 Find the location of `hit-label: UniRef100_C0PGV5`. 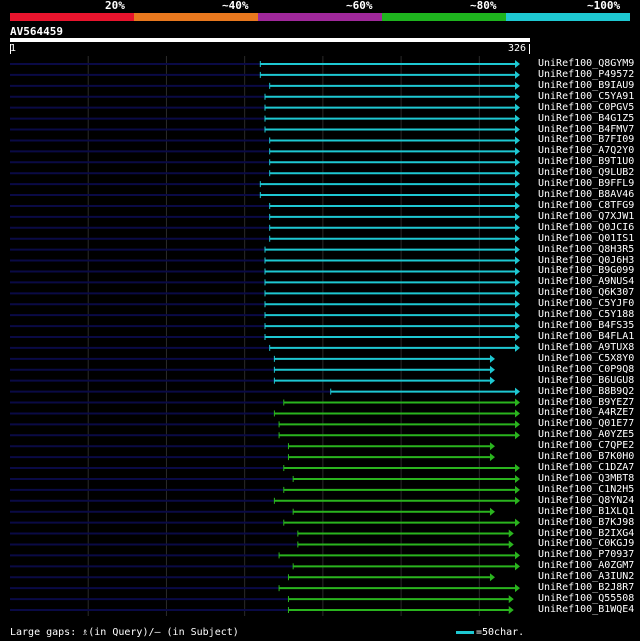

hit-label: UniRef100_C0PGV5 is located at coordinates (586, 107).